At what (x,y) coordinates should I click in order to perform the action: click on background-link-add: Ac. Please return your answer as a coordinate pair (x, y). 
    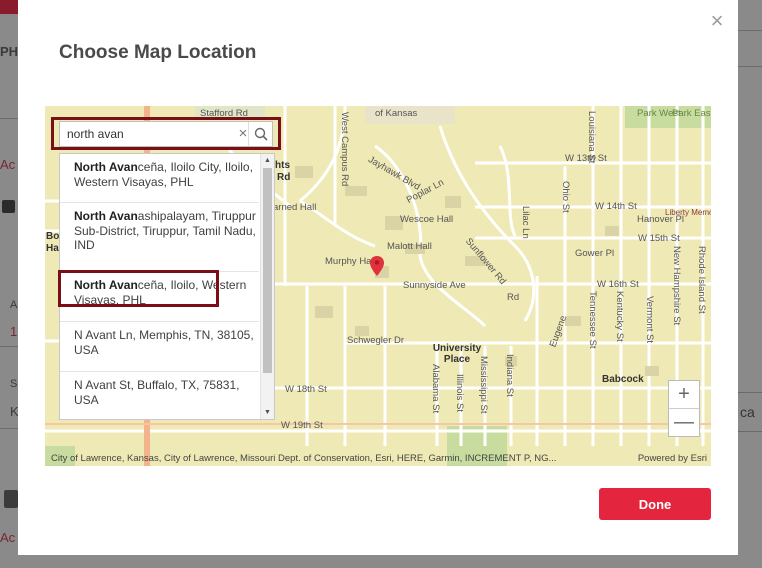
    Looking at the image, I should click on (8, 164).